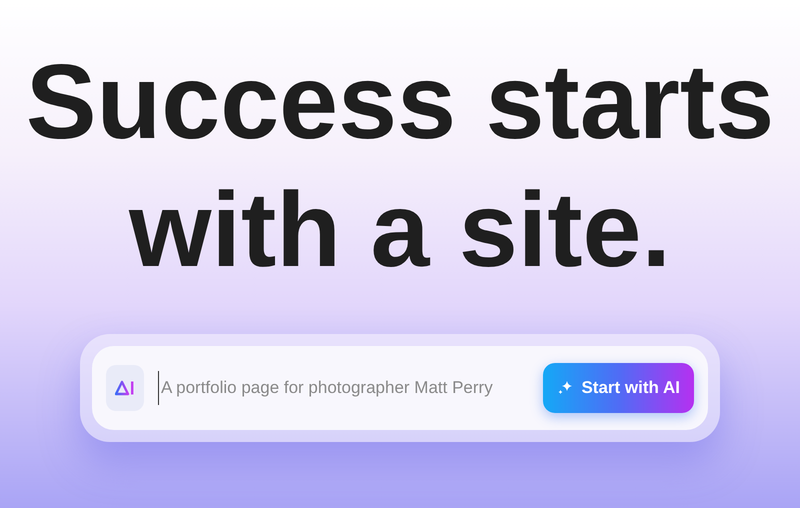 The image size is (800, 508). What do you see at coordinates (125, 388) in the screenshot?
I see `ai-logo-icon` at bounding box center [125, 388].